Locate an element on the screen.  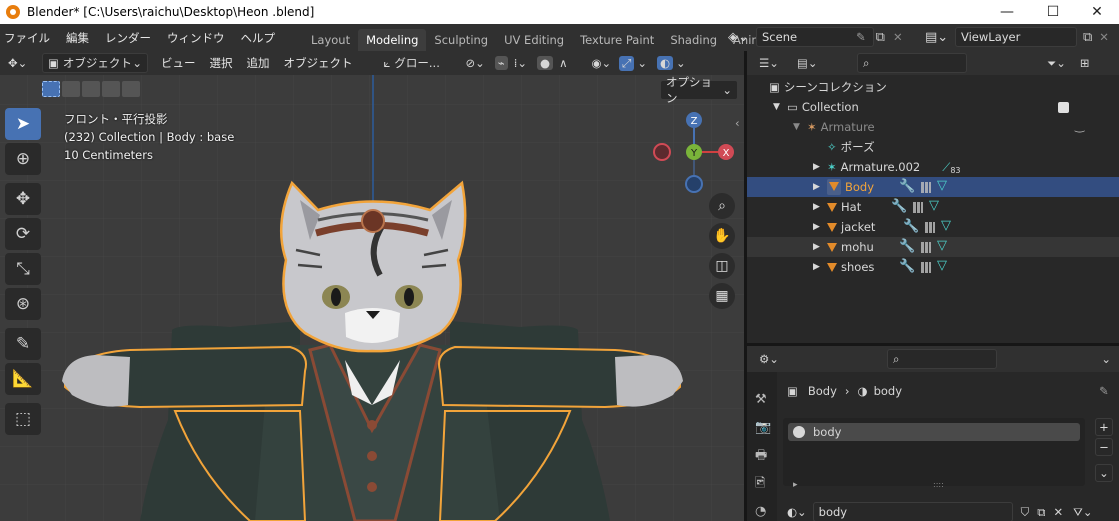
menu-add: 追加 is located at coordinates (258, 63).